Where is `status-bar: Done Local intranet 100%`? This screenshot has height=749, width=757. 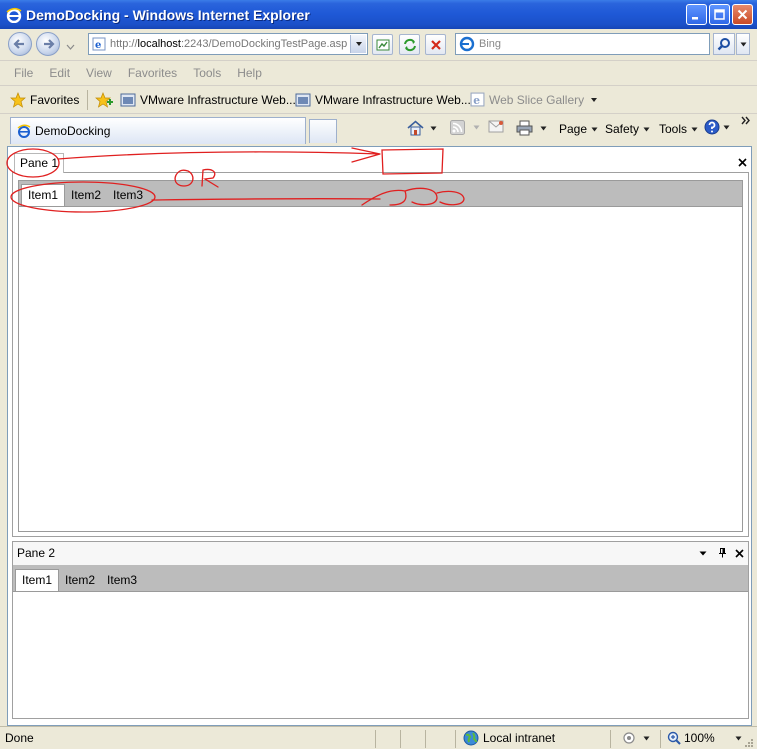 status-bar: Done Local intranet 100% is located at coordinates (378, 737).